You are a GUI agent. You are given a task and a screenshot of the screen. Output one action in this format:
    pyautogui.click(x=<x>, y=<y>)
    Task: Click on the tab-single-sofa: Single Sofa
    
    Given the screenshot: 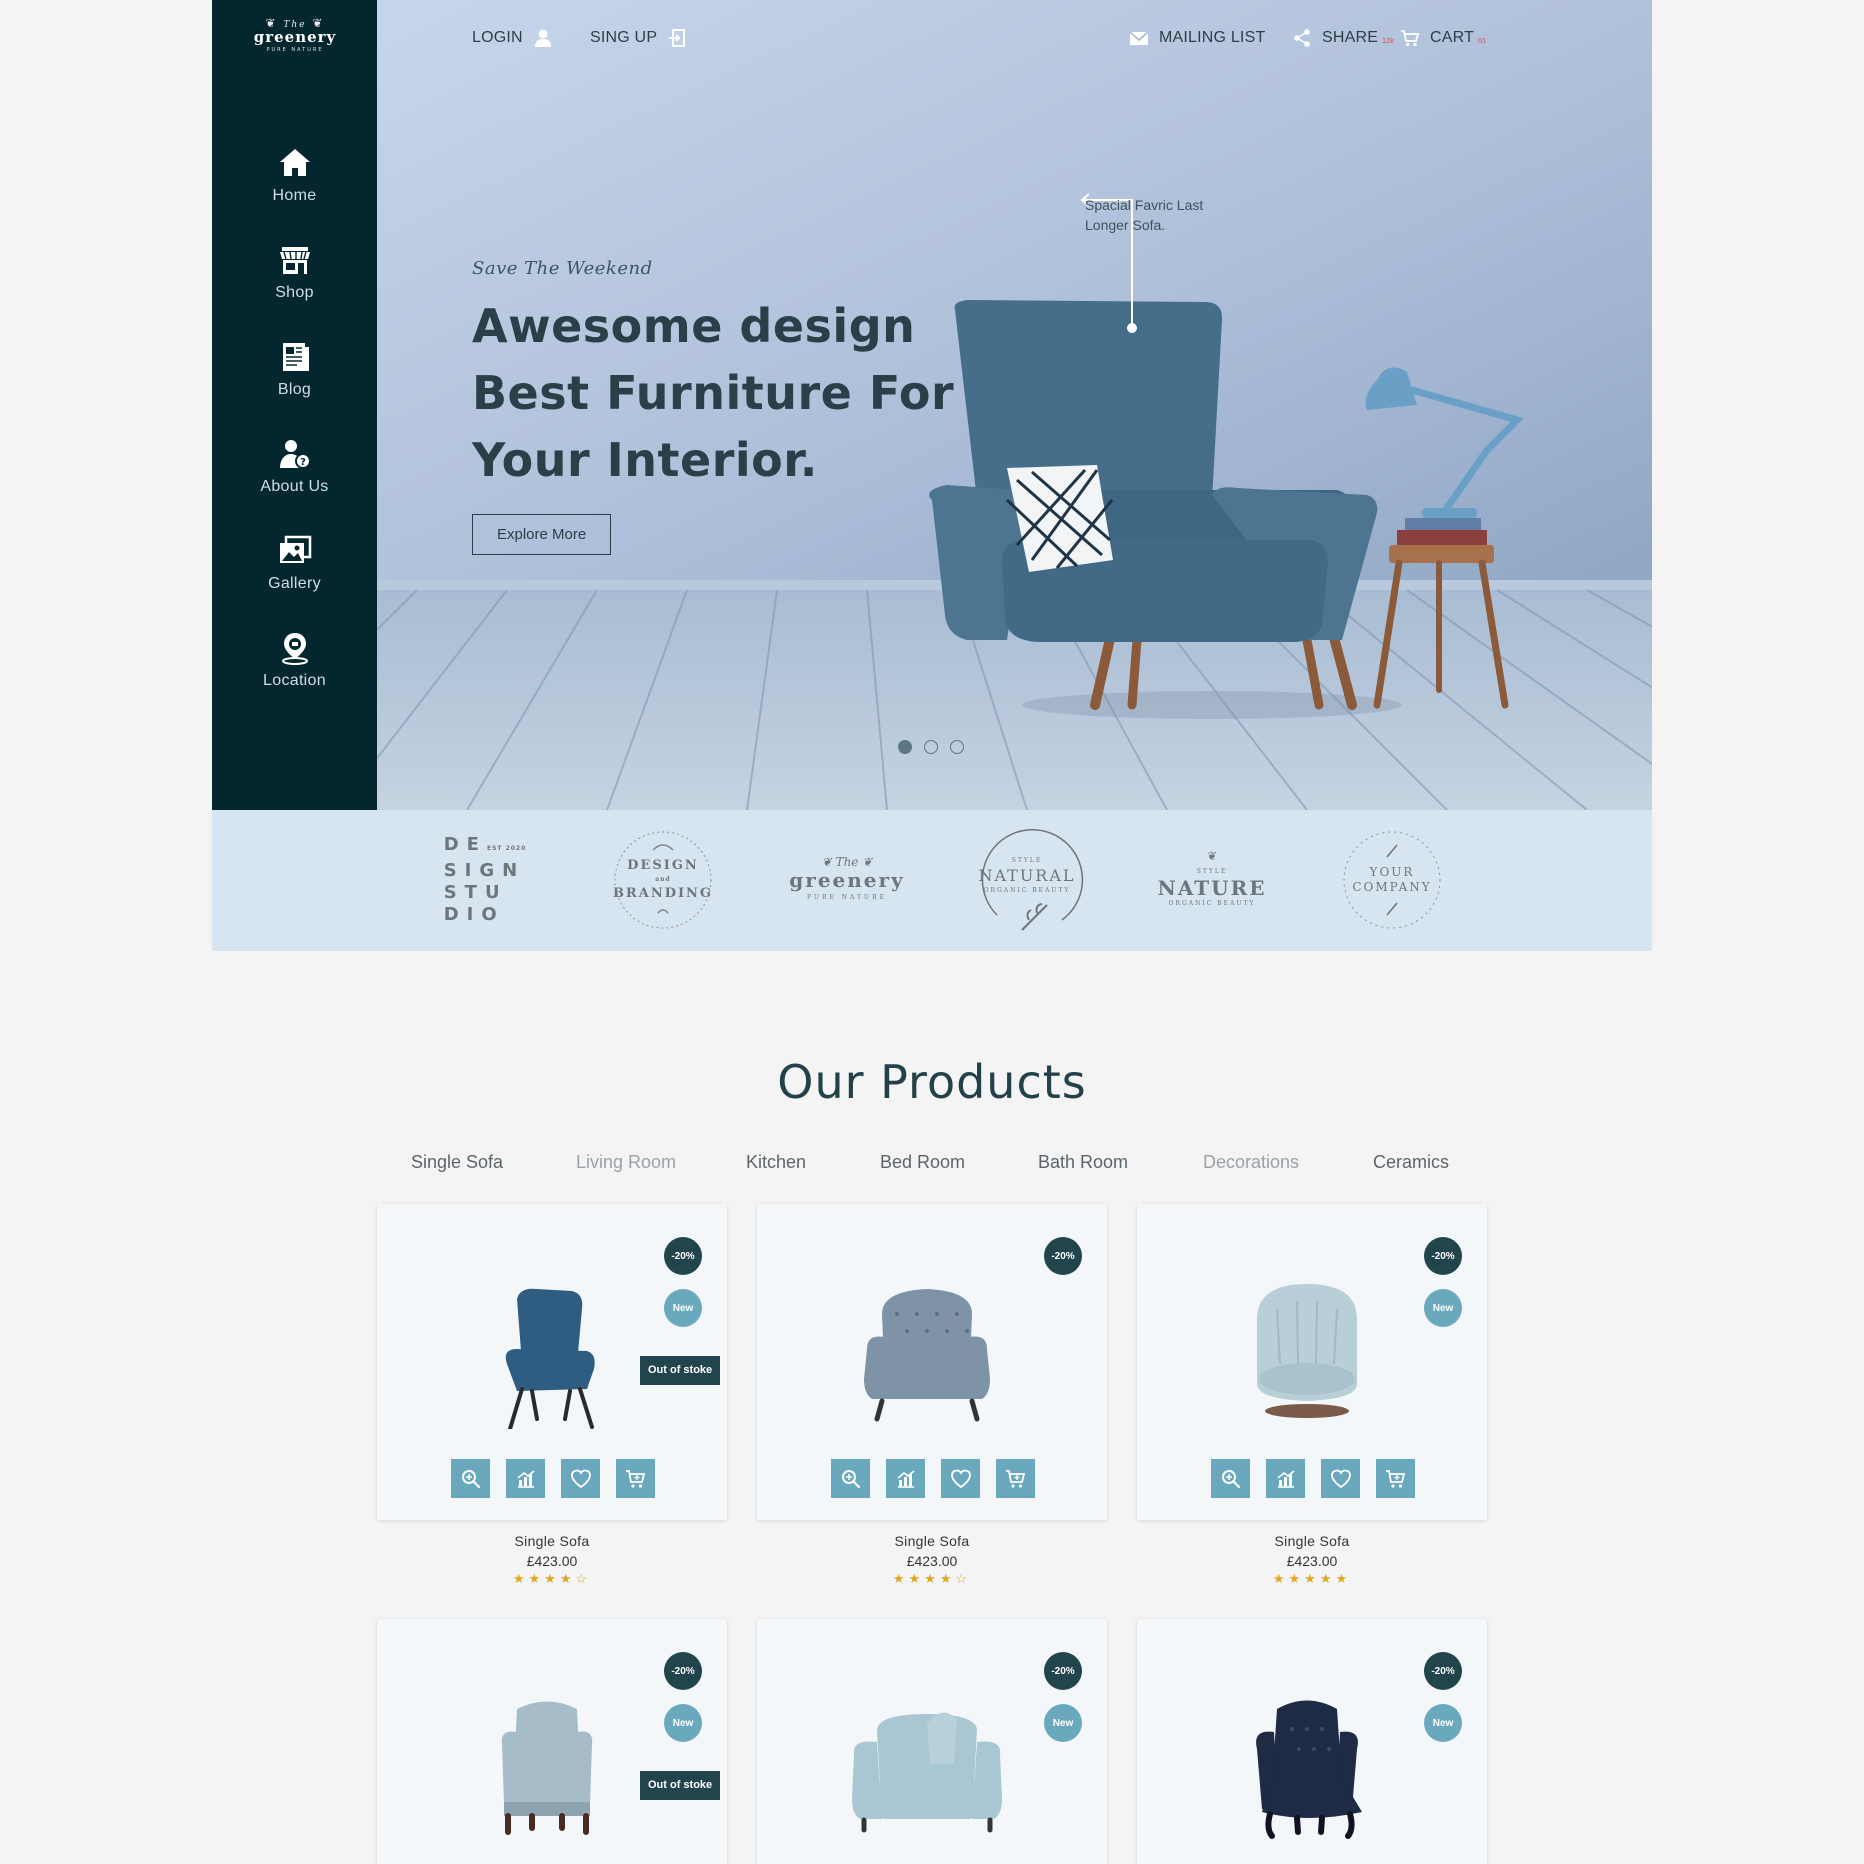 What is the action you would take?
    pyautogui.click(x=457, y=1162)
    